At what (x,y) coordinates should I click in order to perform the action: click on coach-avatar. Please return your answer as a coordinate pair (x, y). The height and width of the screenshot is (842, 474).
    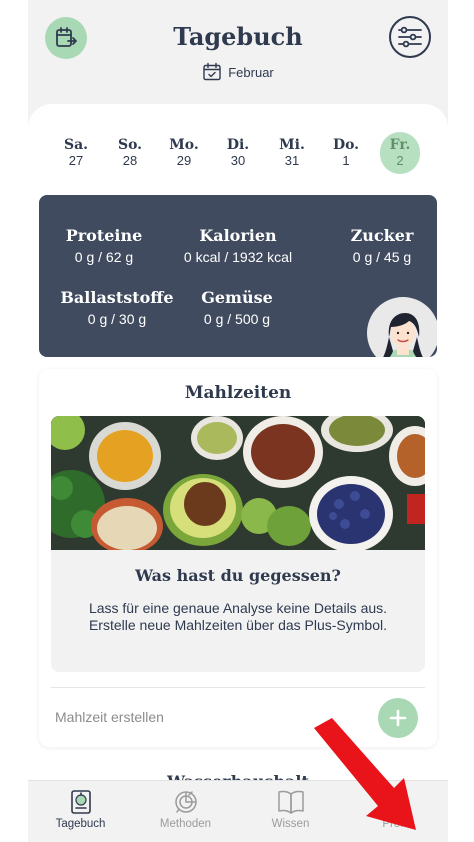
    Looking at the image, I should click on (402, 327).